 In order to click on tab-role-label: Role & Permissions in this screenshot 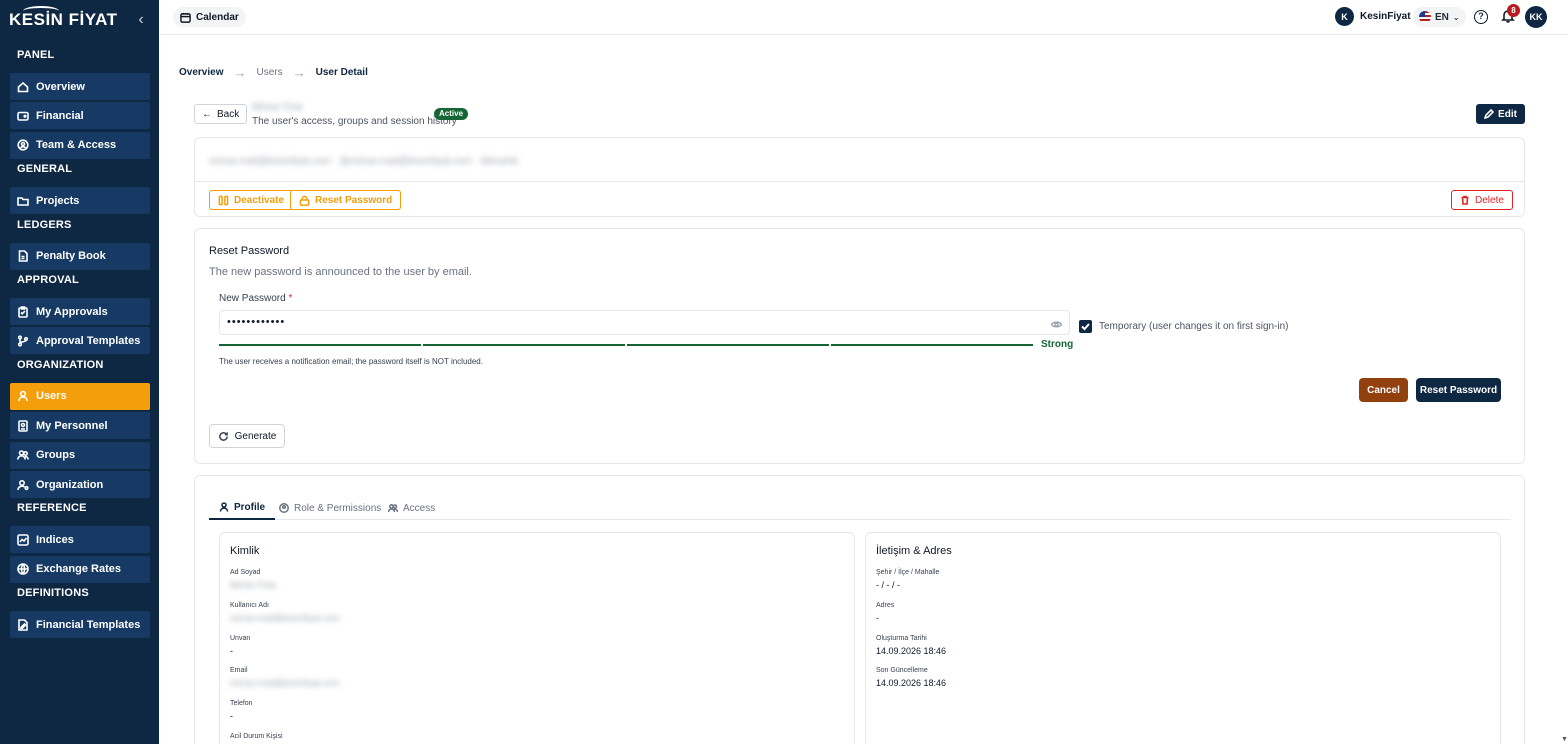, I will do `click(338, 508)`.